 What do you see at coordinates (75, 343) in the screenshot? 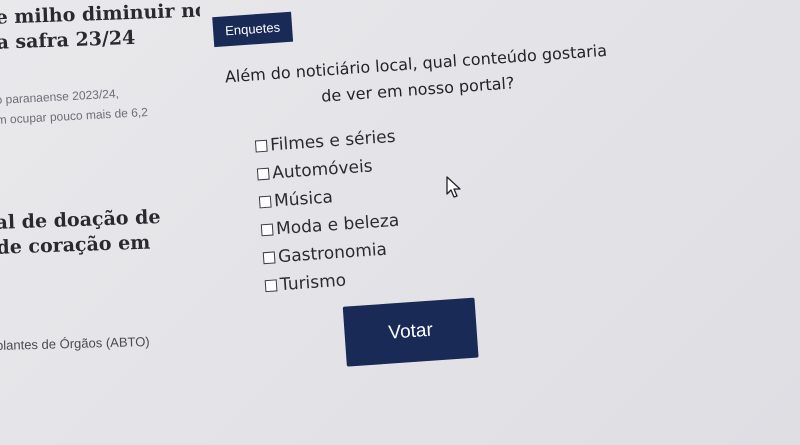
I see `news-caption: plantes de Órgãos (ABTO)` at bounding box center [75, 343].